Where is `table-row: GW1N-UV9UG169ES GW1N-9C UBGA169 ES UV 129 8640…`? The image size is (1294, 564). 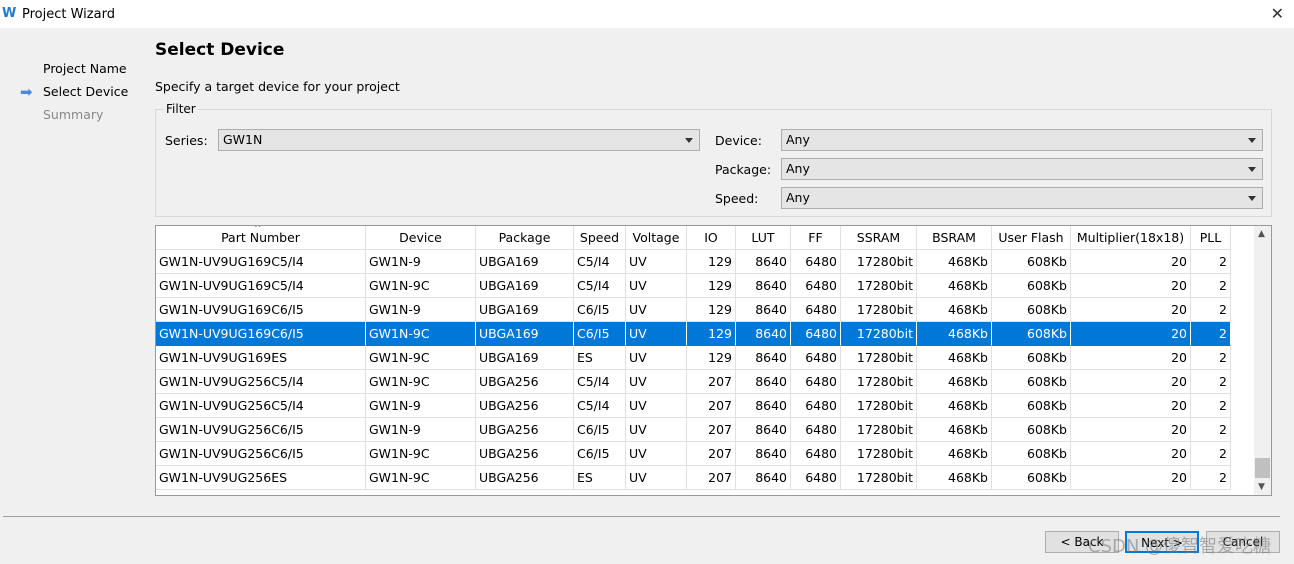
table-row: GW1N-UV9UG169ES GW1N-9C UBGA169 ES UV 129 8640… is located at coordinates (693, 358).